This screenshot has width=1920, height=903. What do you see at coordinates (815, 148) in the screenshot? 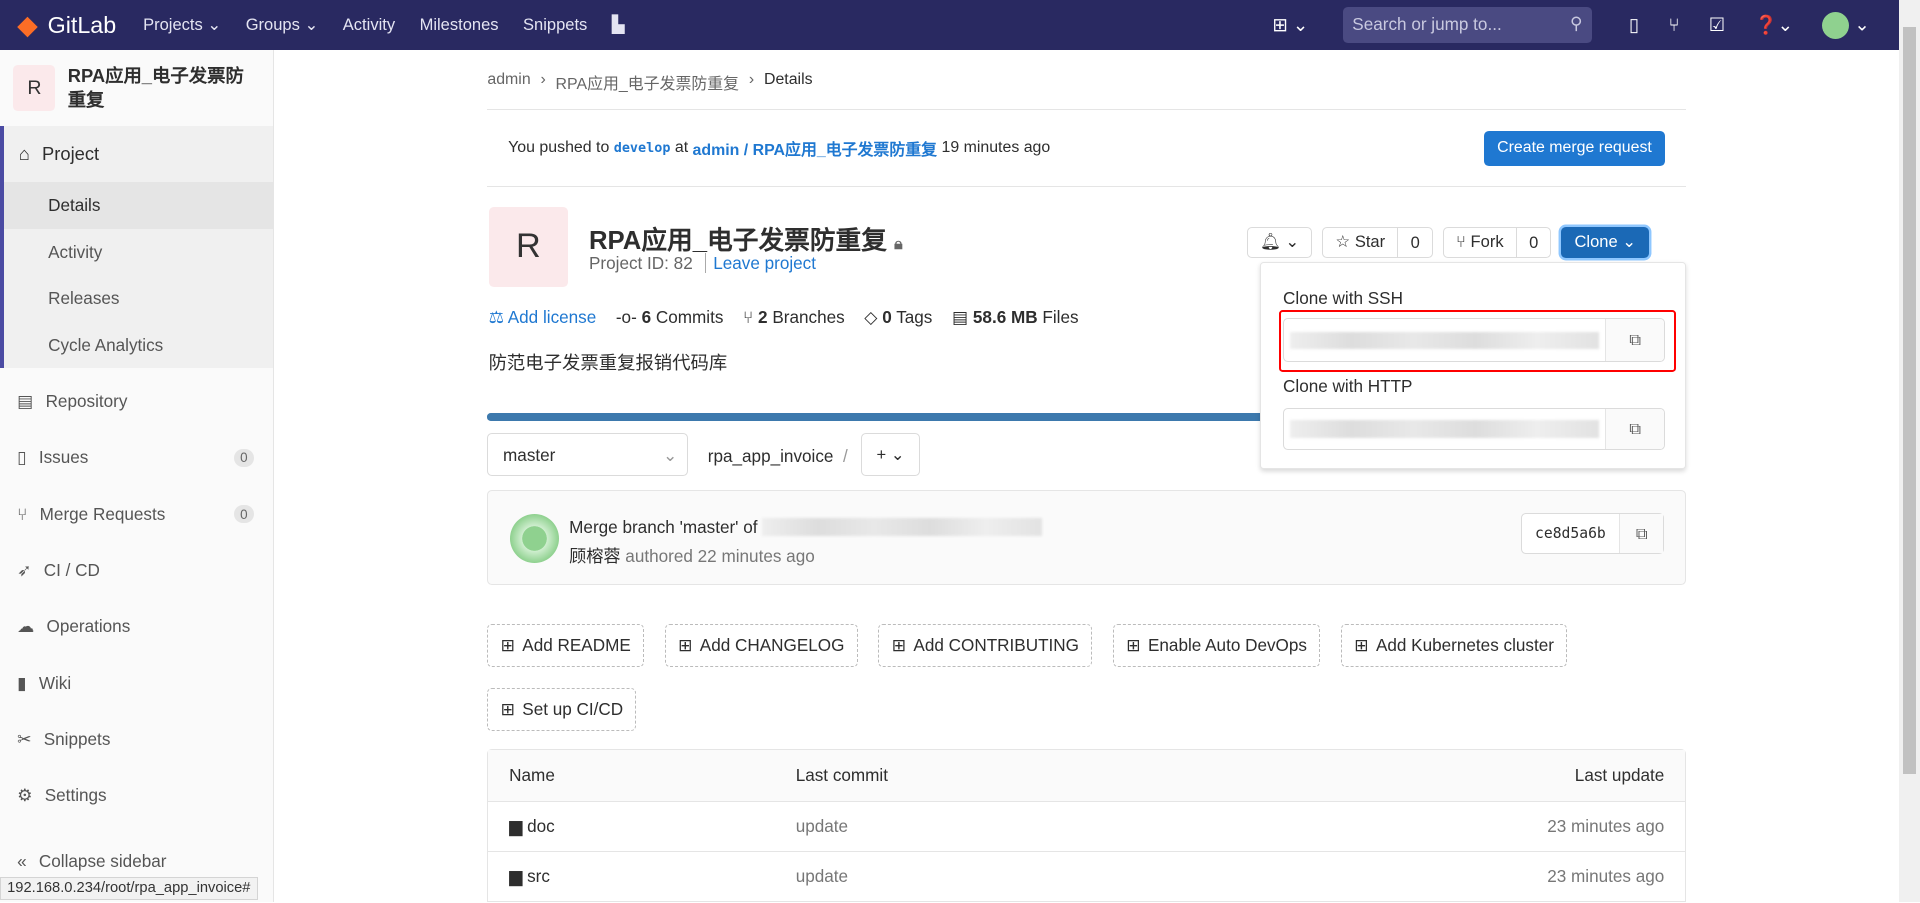
I see `push-project-link: admin / RPA应用_电子发票防重复` at bounding box center [815, 148].